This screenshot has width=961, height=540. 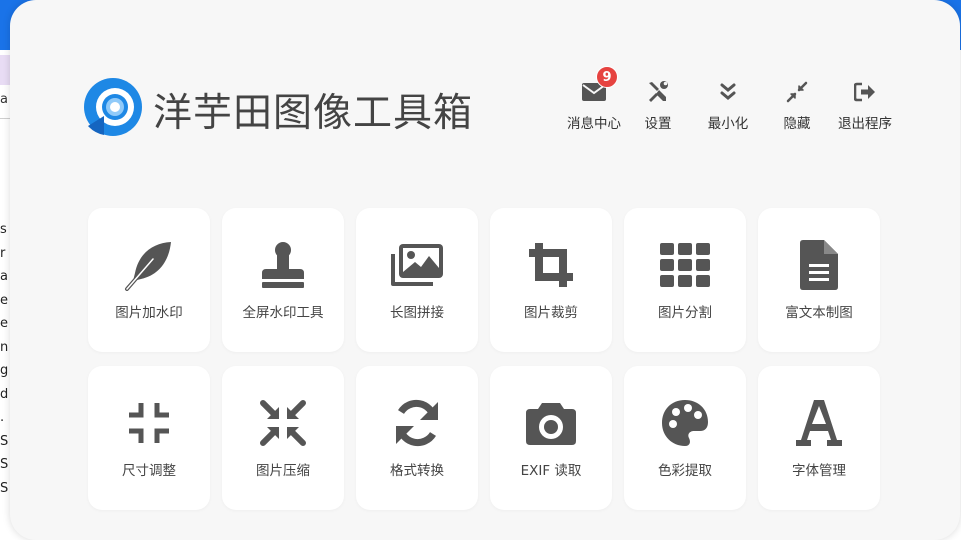 I want to click on message-center-button: 9 消息中心, so click(x=594, y=101).